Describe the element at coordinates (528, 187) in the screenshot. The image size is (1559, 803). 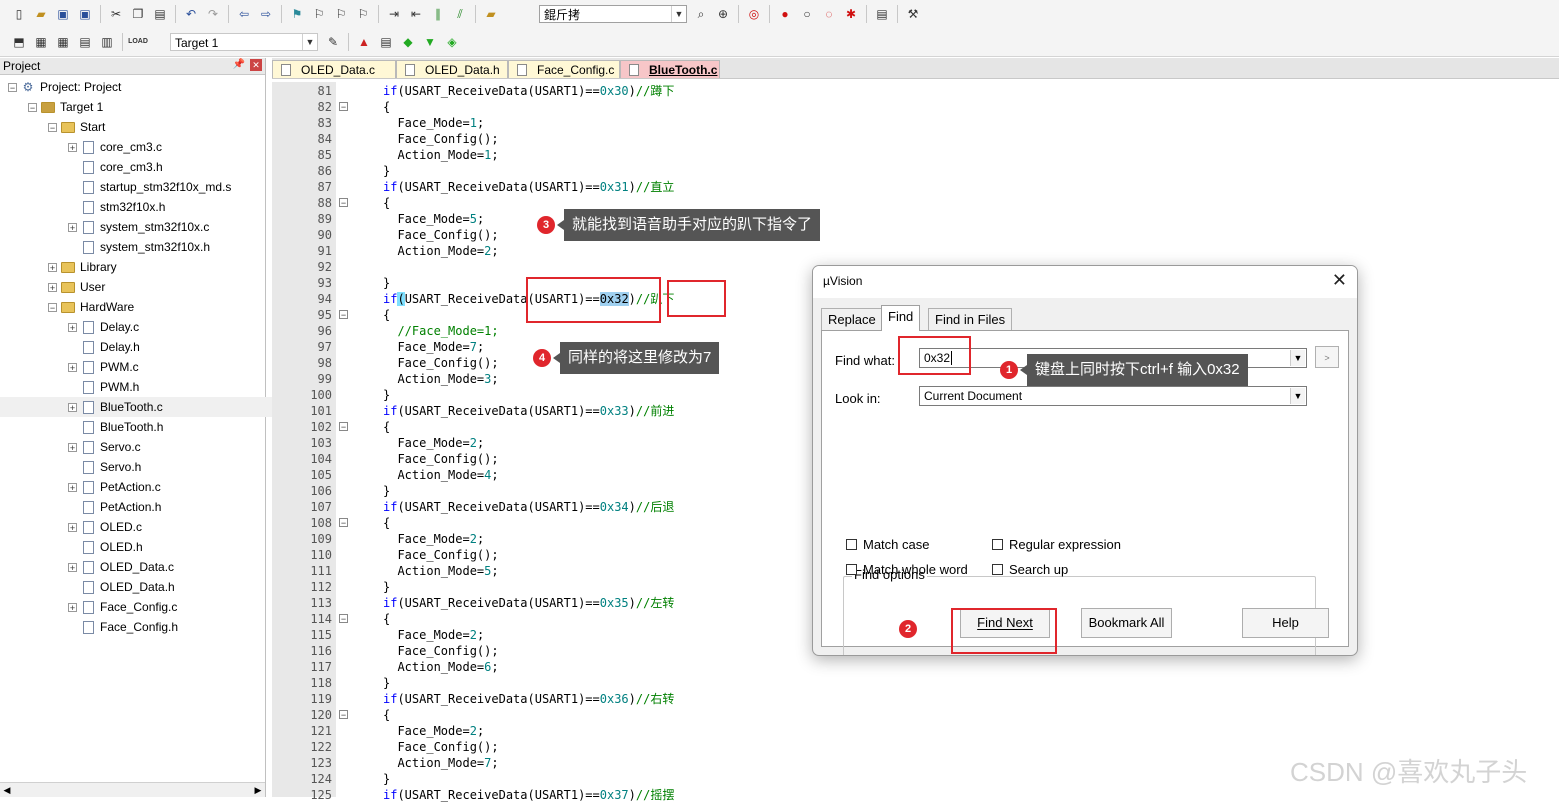
I see `code-line: if(USART_ReceiveData(USART1)==0x31)//直立` at that location.